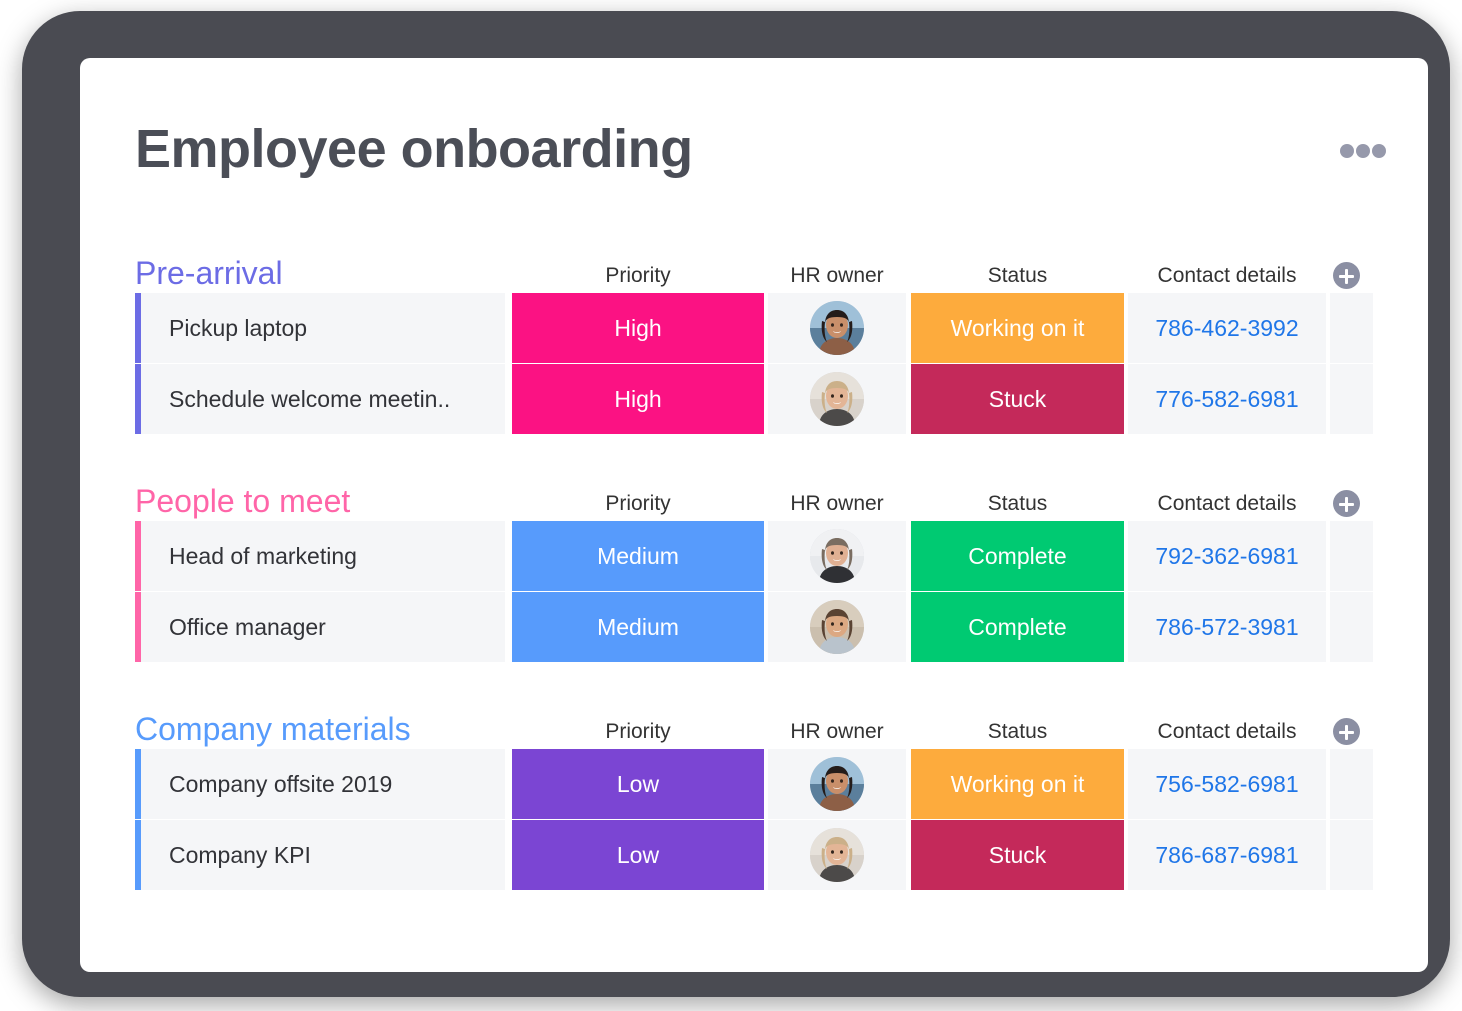 The height and width of the screenshot is (1011, 1462). What do you see at coordinates (320, 399) in the screenshot?
I see `row-item-name: Schedule welcome meetin..` at bounding box center [320, 399].